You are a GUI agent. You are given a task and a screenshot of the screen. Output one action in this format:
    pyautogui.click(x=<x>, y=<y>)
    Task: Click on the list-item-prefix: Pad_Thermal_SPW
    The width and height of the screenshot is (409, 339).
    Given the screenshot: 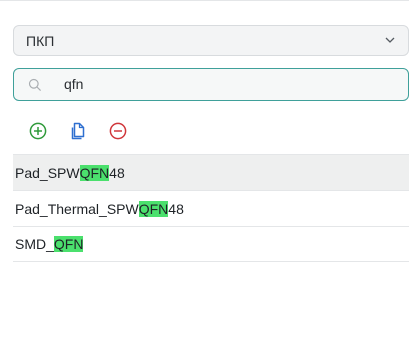 What is the action you would take?
    pyautogui.click(x=77, y=208)
    